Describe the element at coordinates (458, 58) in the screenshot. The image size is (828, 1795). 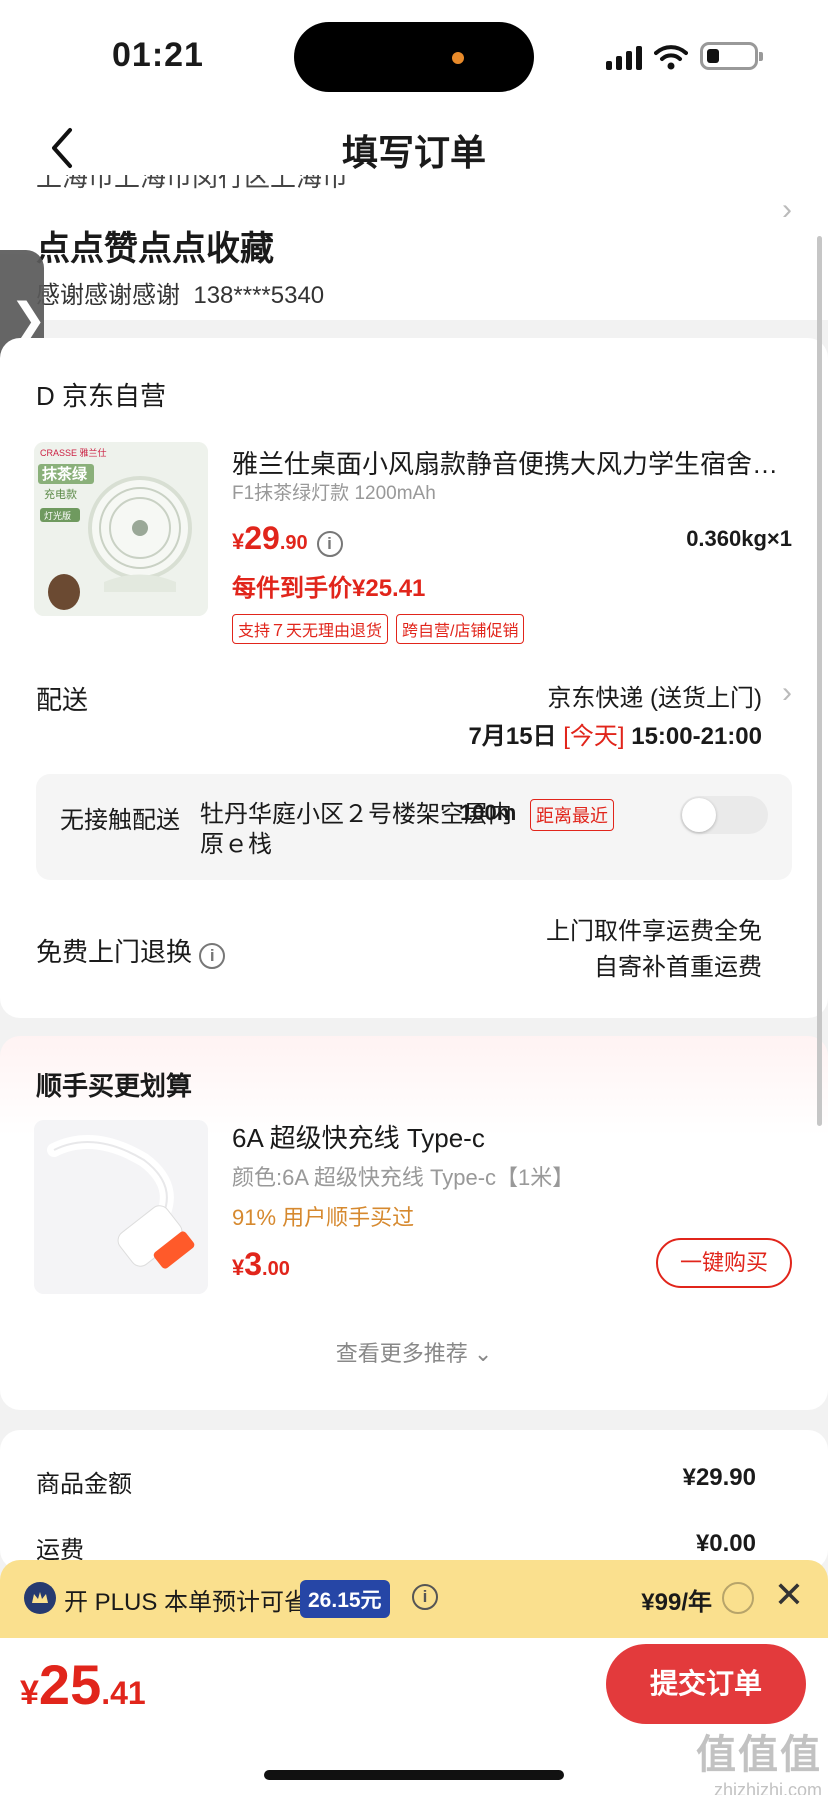
I see `island-indicator-dot` at that location.